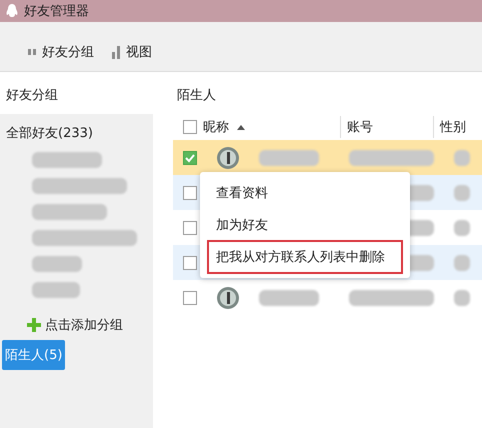 The image size is (482, 428). What do you see at coordinates (196, 96) in the screenshot?
I see `section-title: 陌生人` at bounding box center [196, 96].